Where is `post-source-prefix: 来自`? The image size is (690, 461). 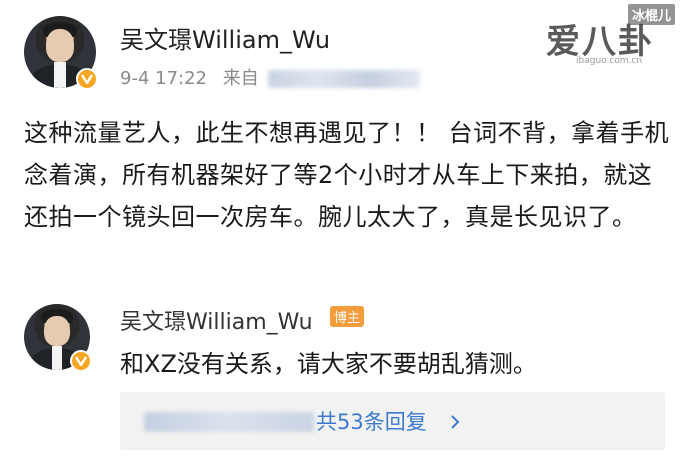
post-source-prefix: 来自 is located at coordinates (240, 78).